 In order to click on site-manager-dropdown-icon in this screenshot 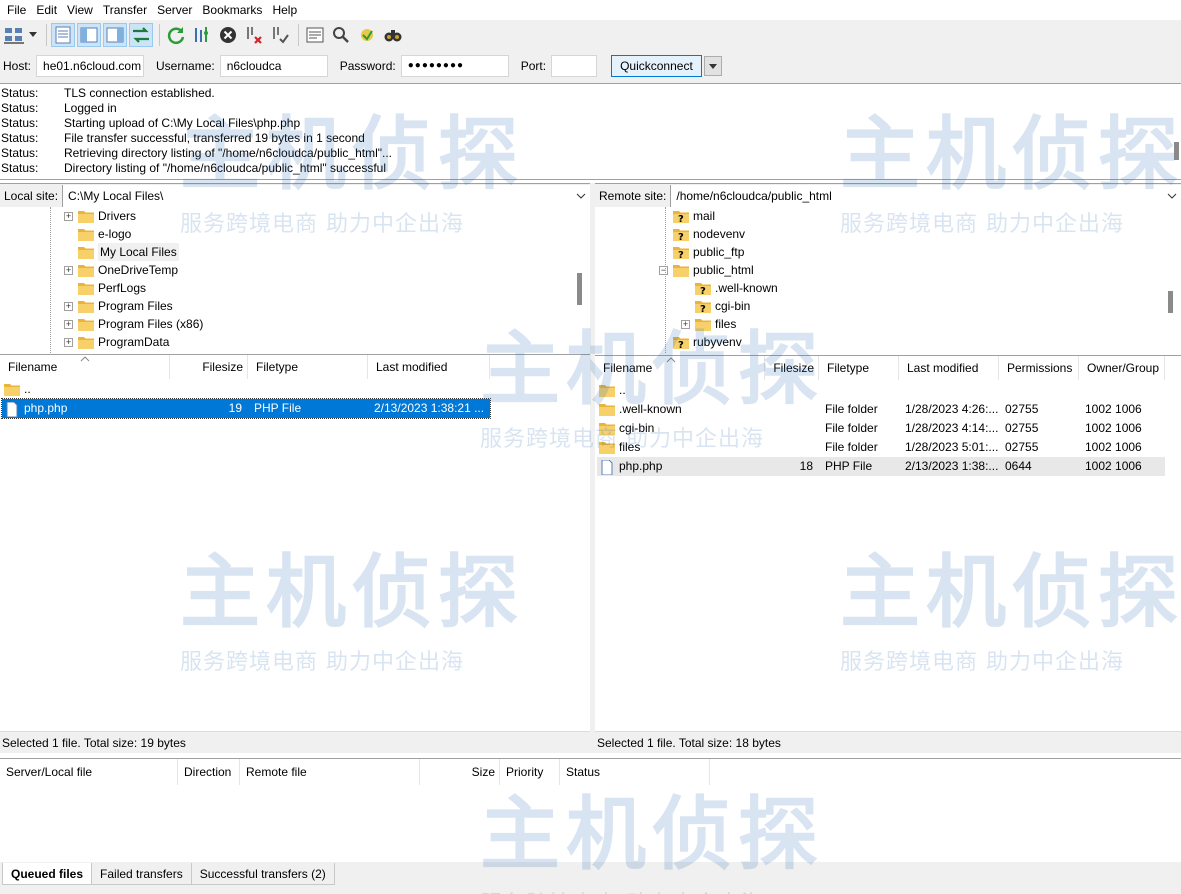, I will do `click(33, 35)`.